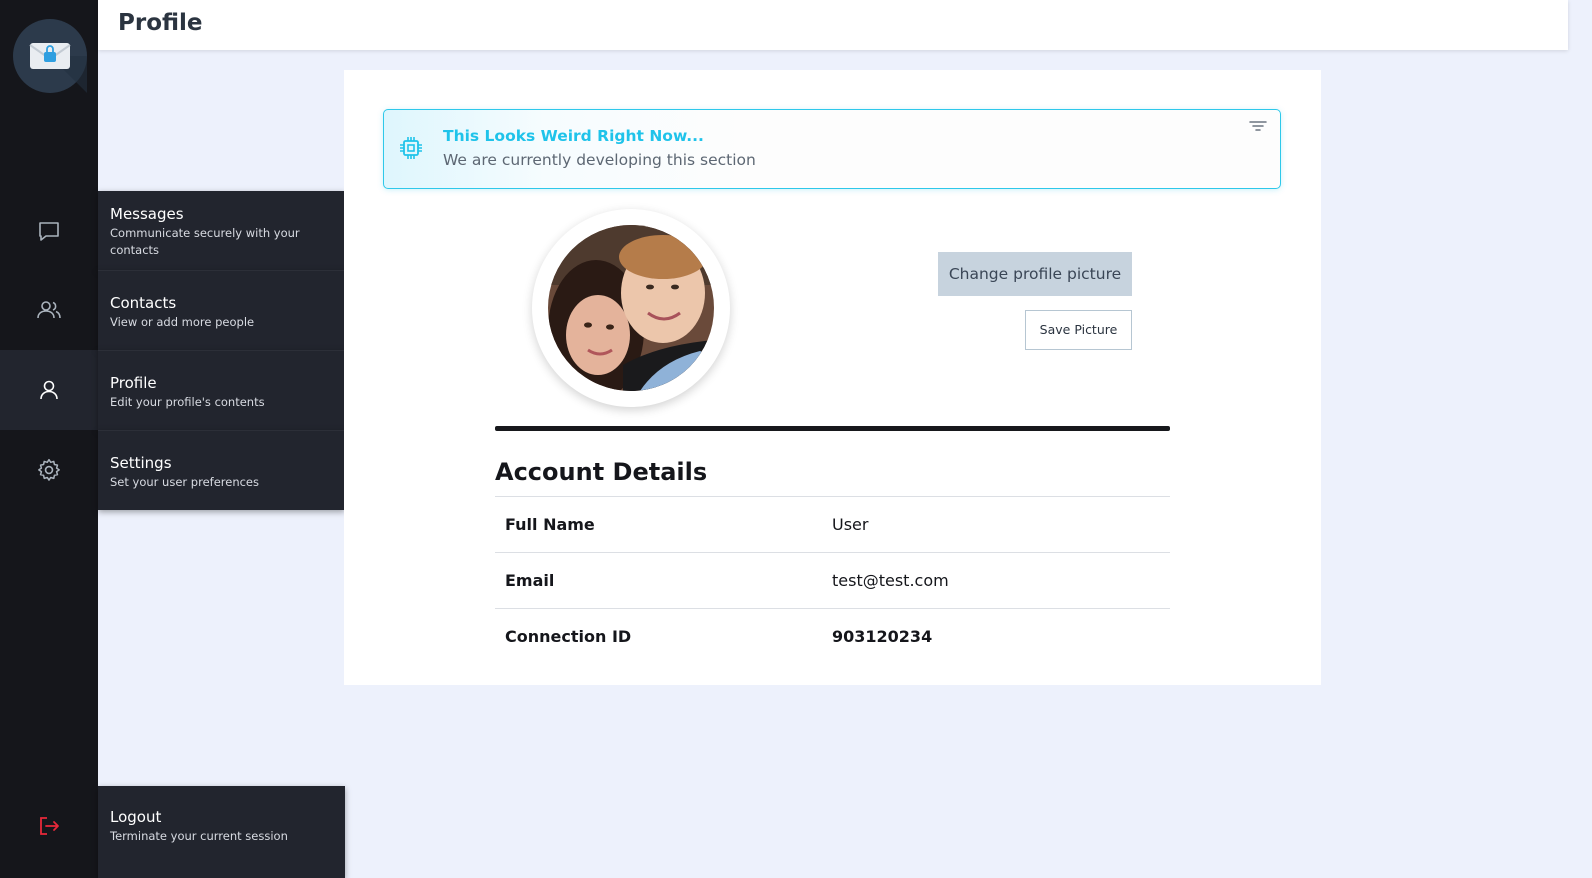  I want to click on sidebar-rail, so click(49, 439).